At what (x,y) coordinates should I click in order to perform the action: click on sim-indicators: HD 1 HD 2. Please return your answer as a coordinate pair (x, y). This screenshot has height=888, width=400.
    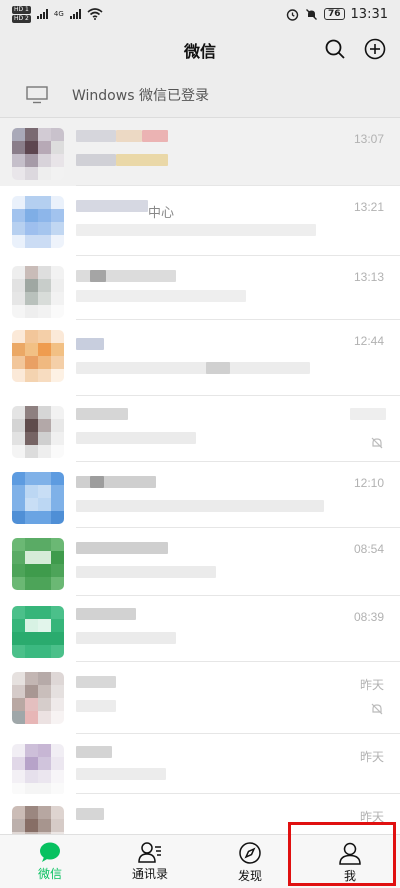
    Looking at the image, I should click on (21, 14).